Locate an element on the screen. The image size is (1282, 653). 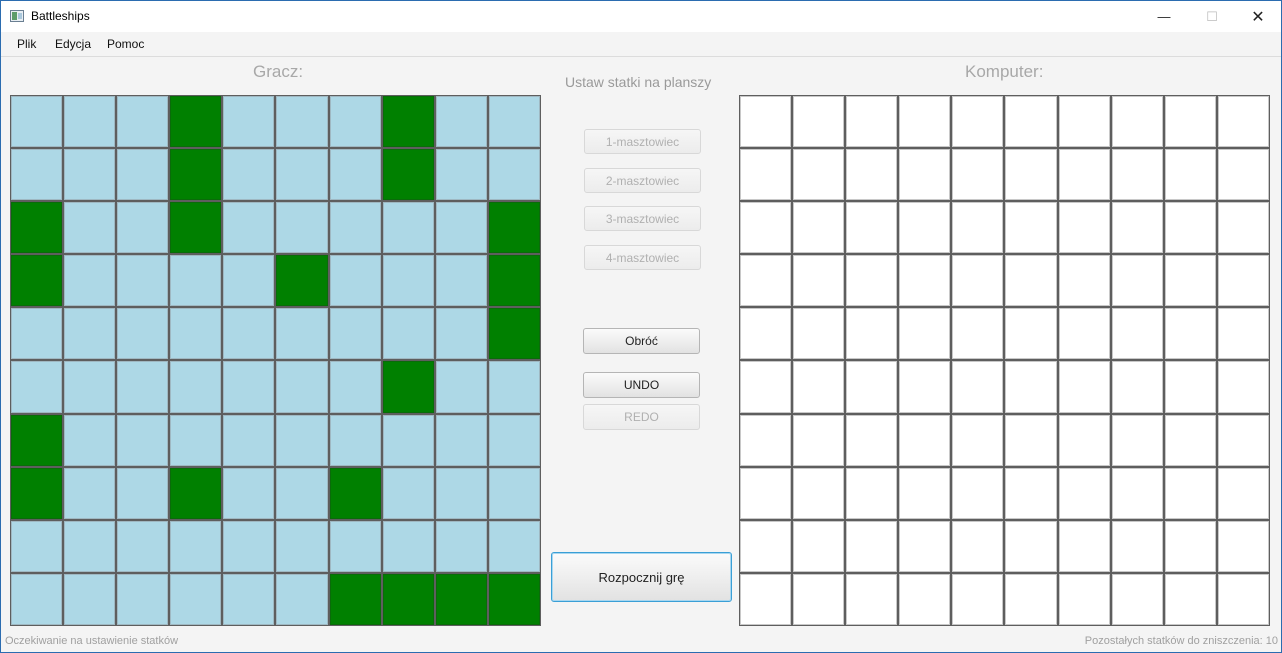
ship-2-button: 2-masztowiec is located at coordinates (642, 180).